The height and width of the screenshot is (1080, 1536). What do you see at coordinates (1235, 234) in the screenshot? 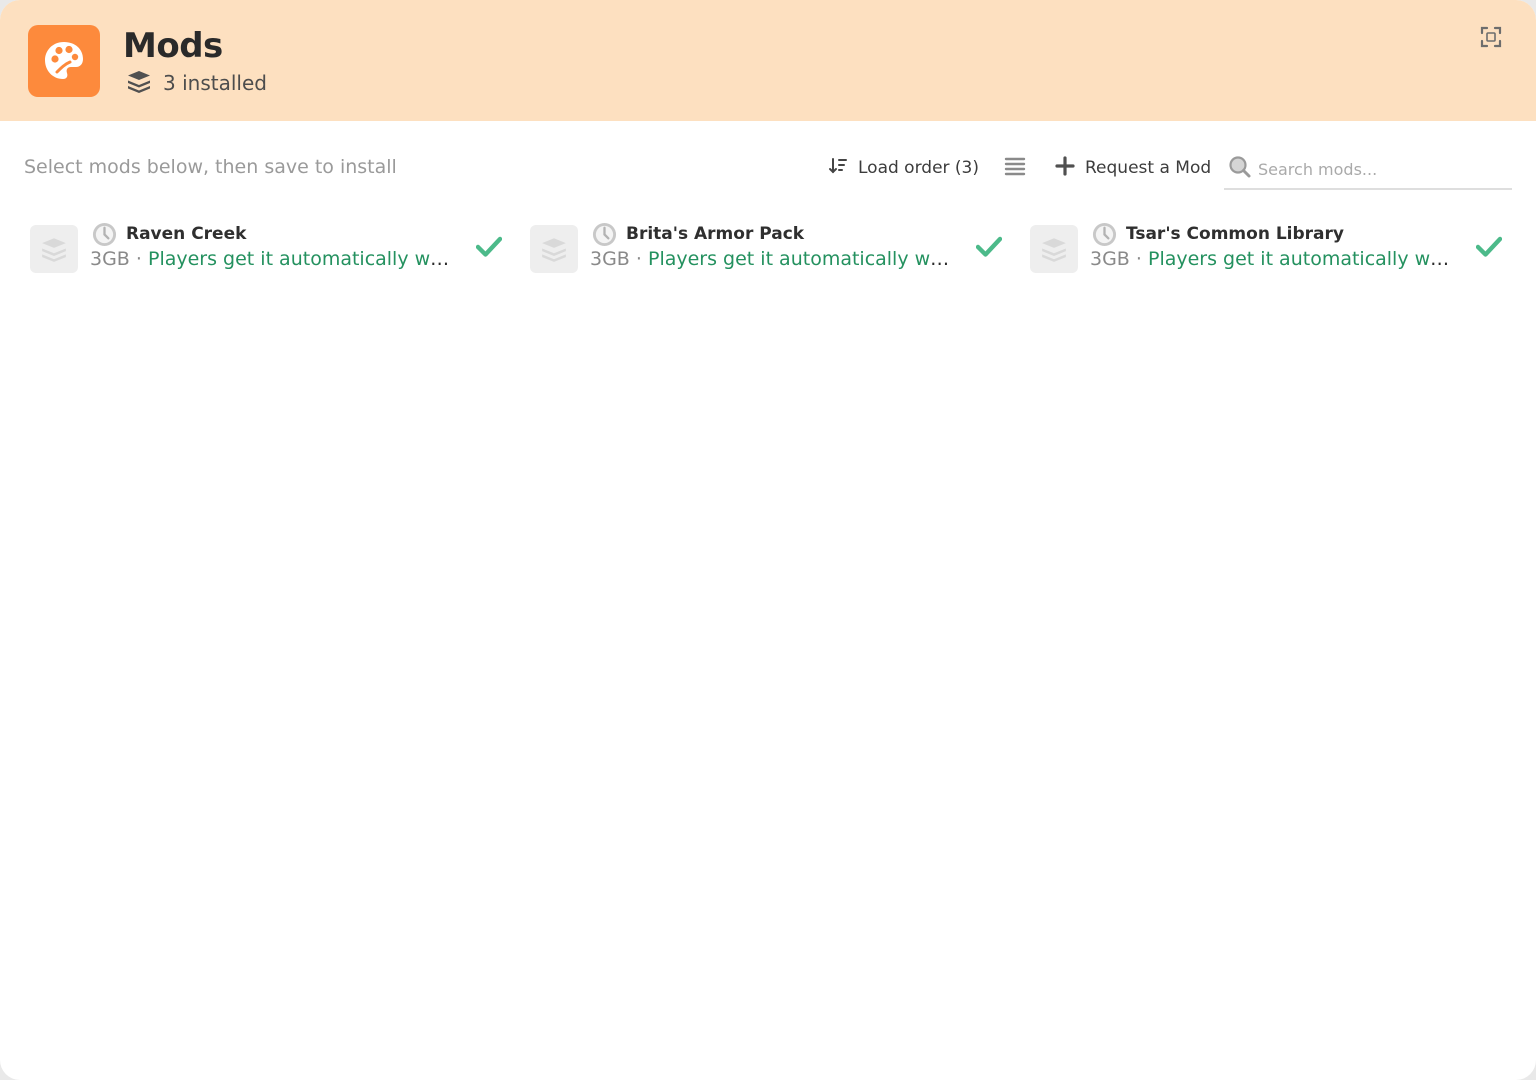
I see `mod-name: Tsar's Common Library` at bounding box center [1235, 234].